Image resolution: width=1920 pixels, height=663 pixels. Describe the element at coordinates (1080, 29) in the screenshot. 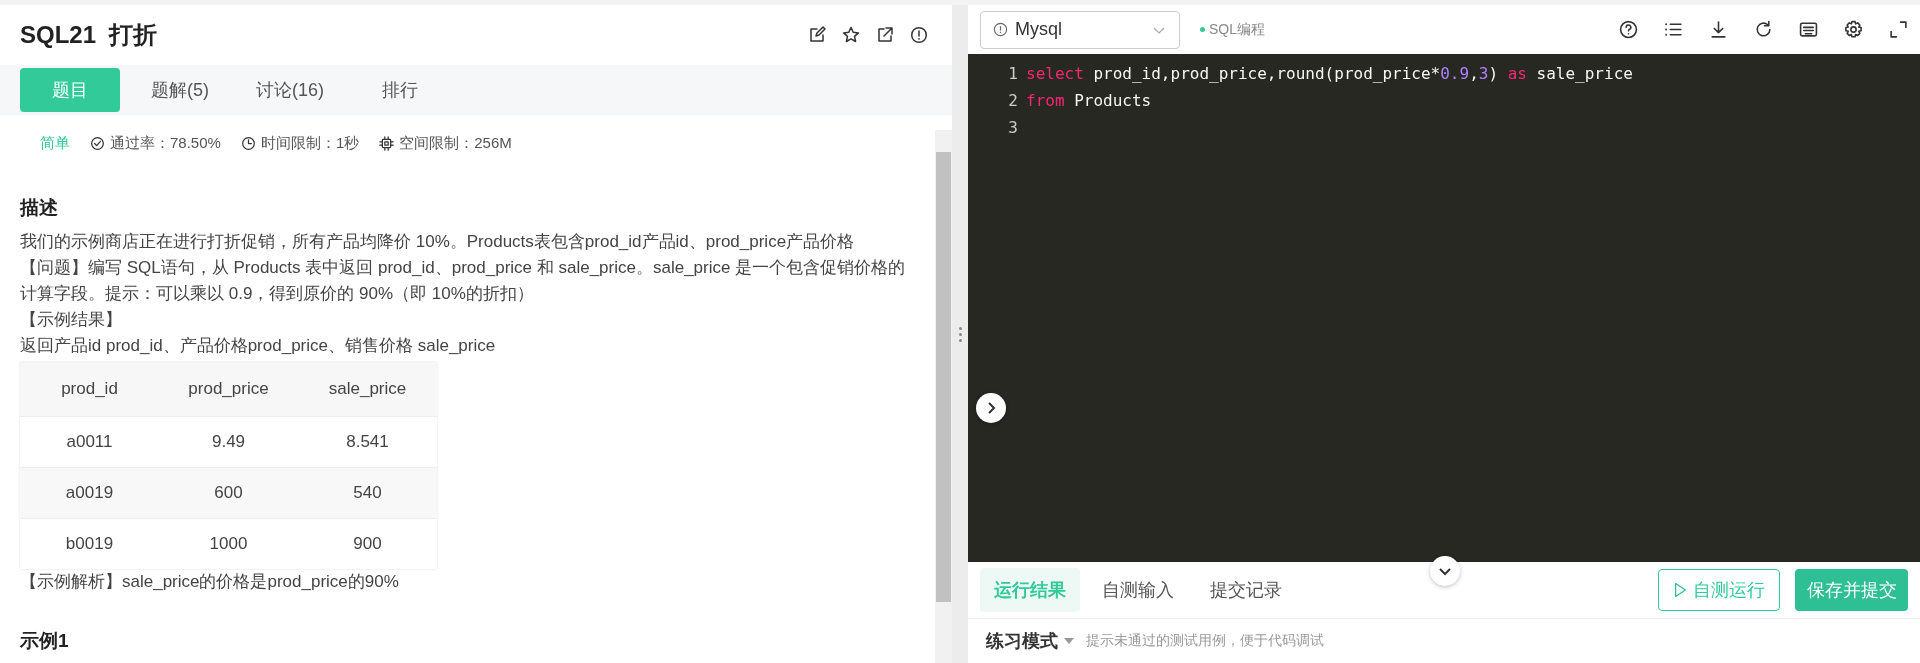

I see `language-select: Mysql` at that location.